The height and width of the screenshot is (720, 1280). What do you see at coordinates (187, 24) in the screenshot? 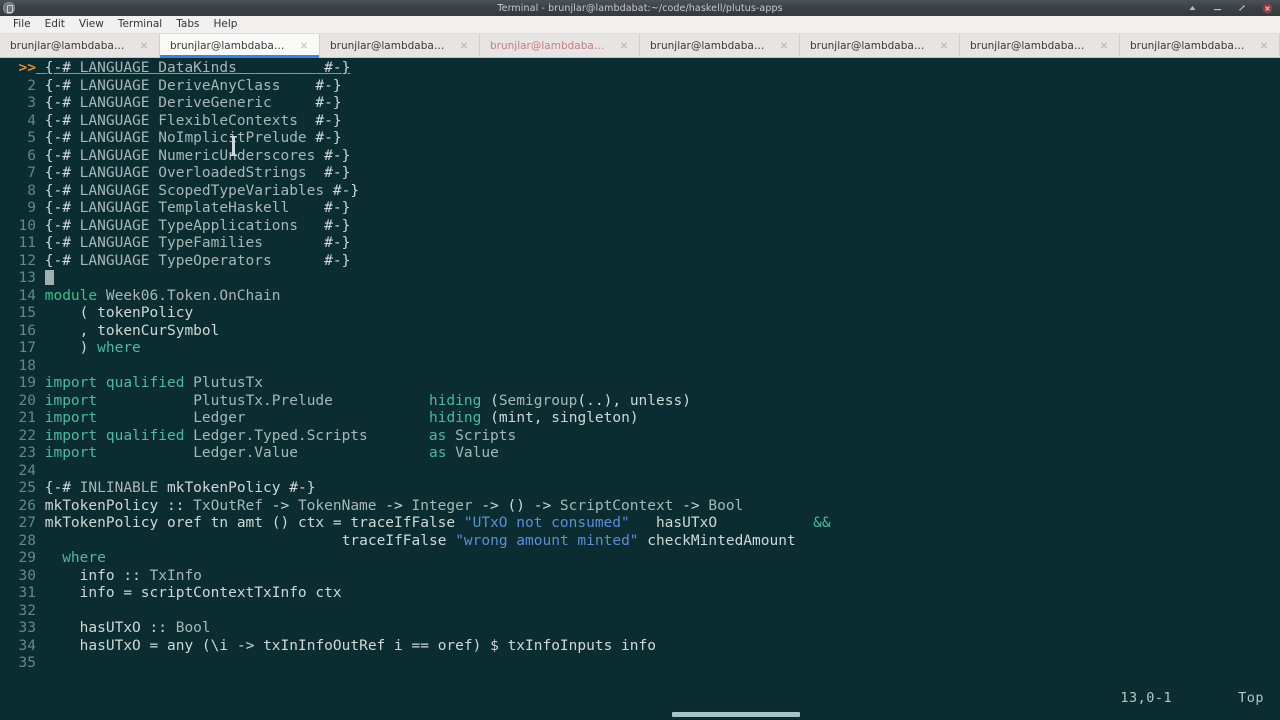
I see `menu-tabs: Tabs` at bounding box center [187, 24].